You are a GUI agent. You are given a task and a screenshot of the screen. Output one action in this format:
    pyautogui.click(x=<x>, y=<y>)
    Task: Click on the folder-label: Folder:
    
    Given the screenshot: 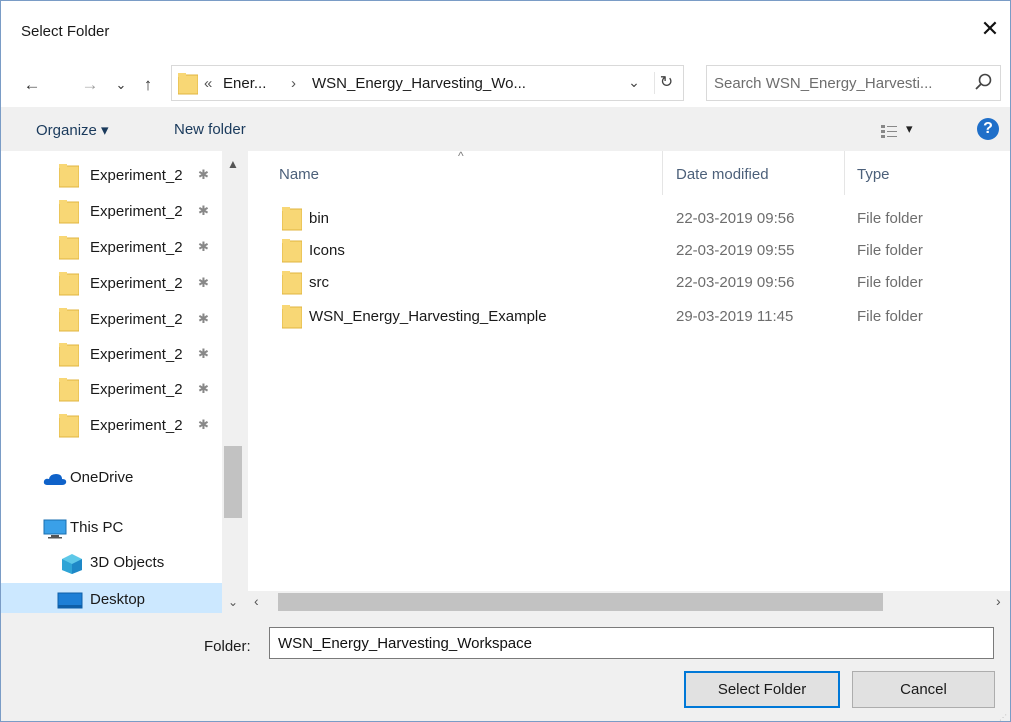 What is the action you would take?
    pyautogui.click(x=227, y=646)
    